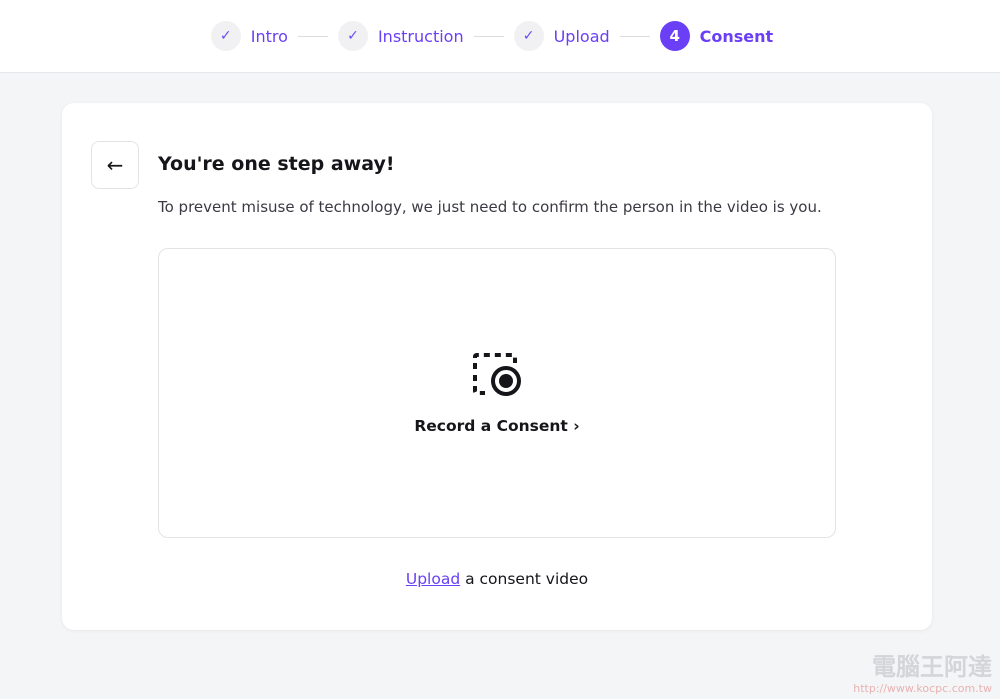 Image resolution: width=1000 pixels, height=699 pixels. What do you see at coordinates (276, 164) in the screenshot?
I see `page-title: You're one step away!` at bounding box center [276, 164].